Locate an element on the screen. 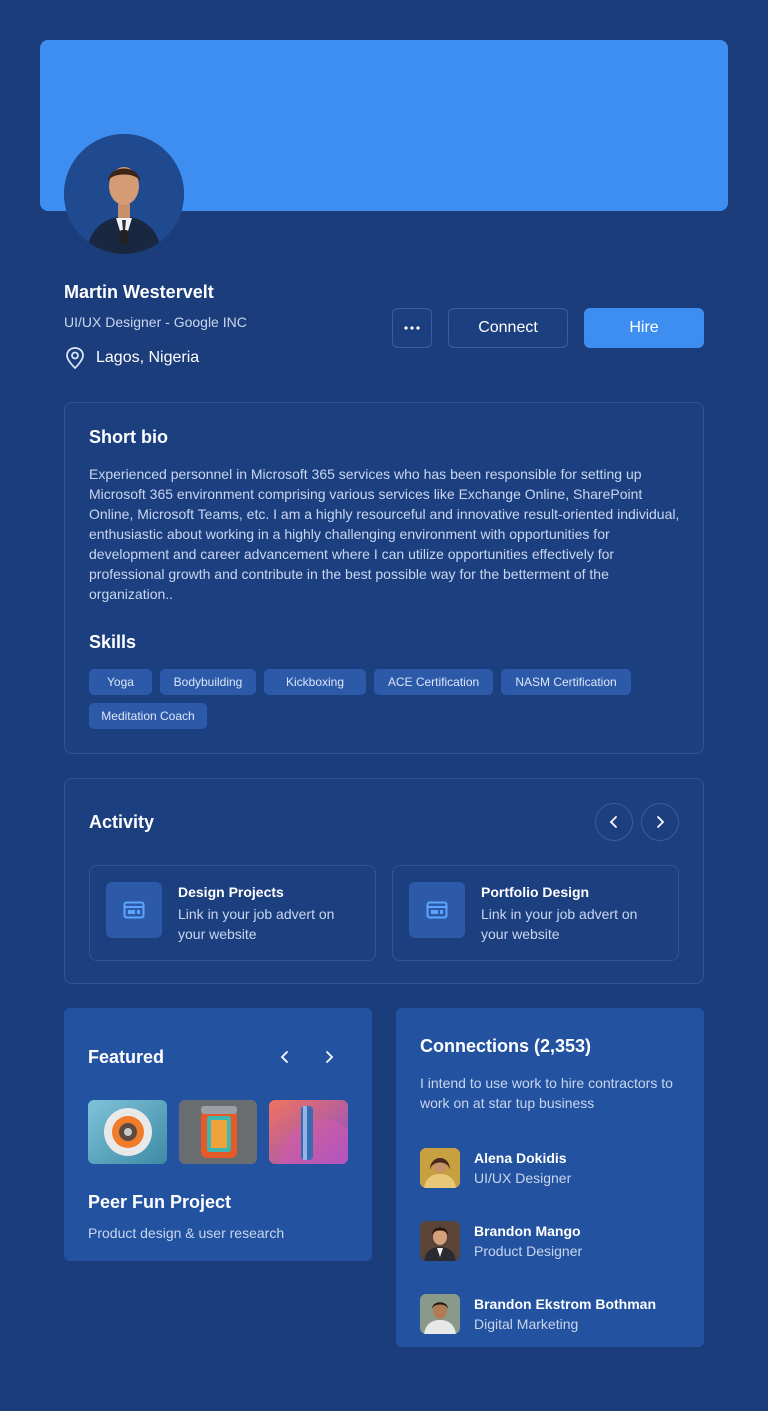 The width and height of the screenshot is (768, 1411). activity-item-title: Portfolio Design is located at coordinates (535, 892).